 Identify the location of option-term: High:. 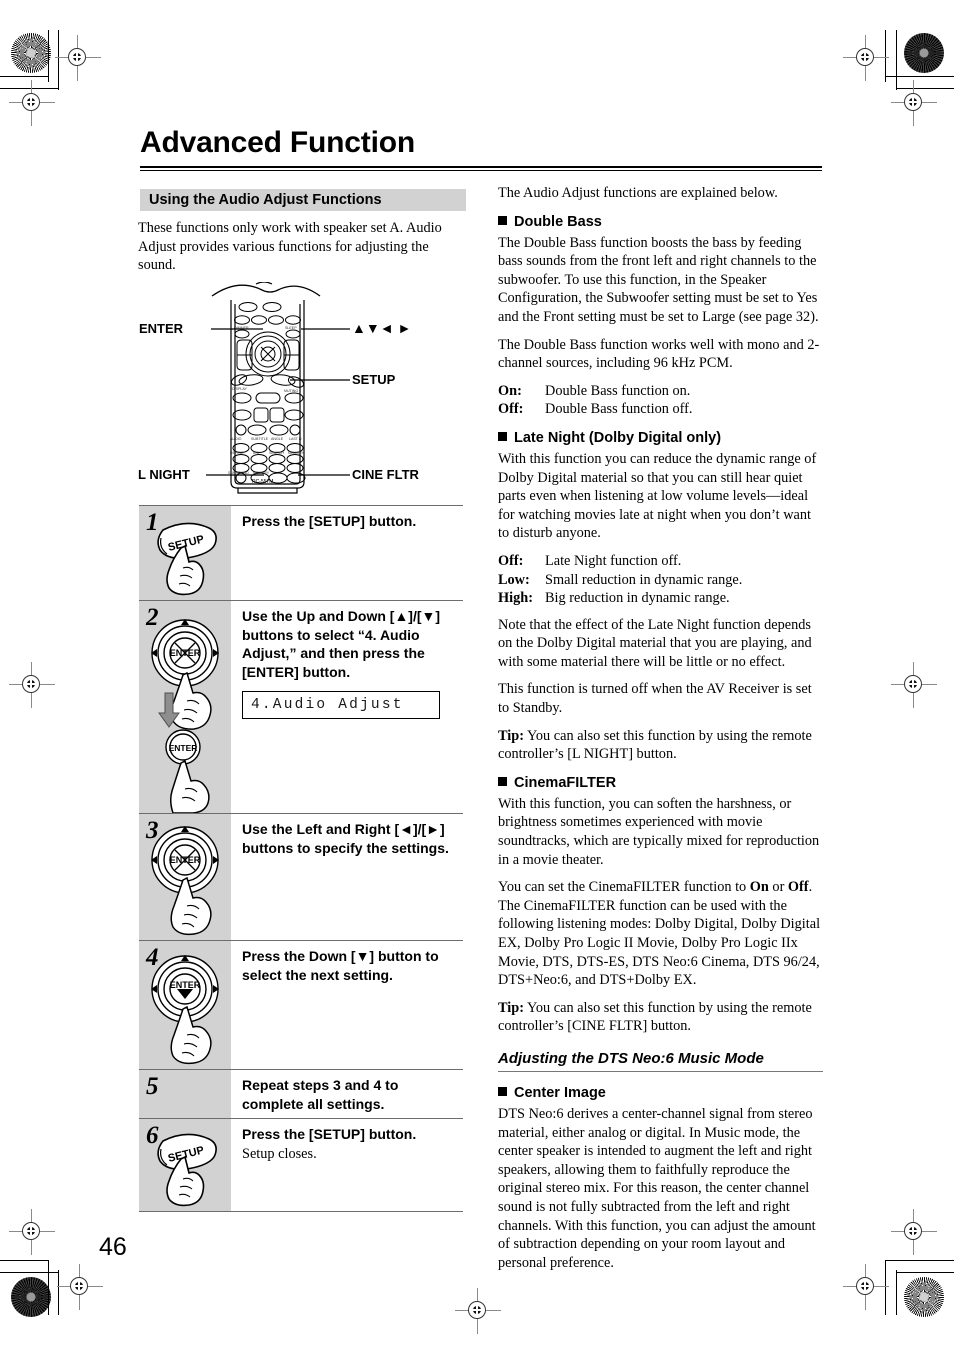
(515, 598).